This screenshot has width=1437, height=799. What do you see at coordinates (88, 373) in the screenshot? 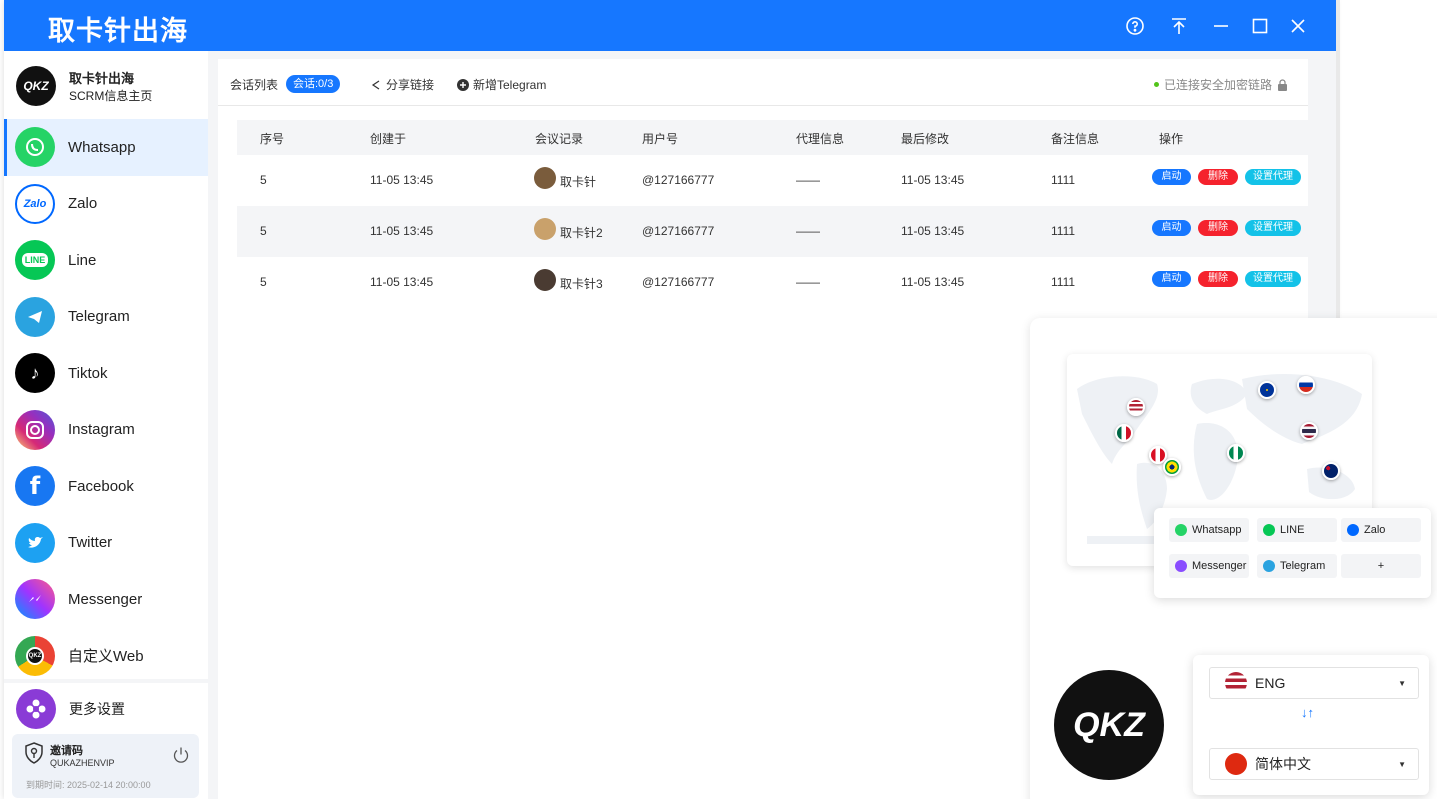
I see `sidebar-item-label: Tiktok` at bounding box center [88, 373].